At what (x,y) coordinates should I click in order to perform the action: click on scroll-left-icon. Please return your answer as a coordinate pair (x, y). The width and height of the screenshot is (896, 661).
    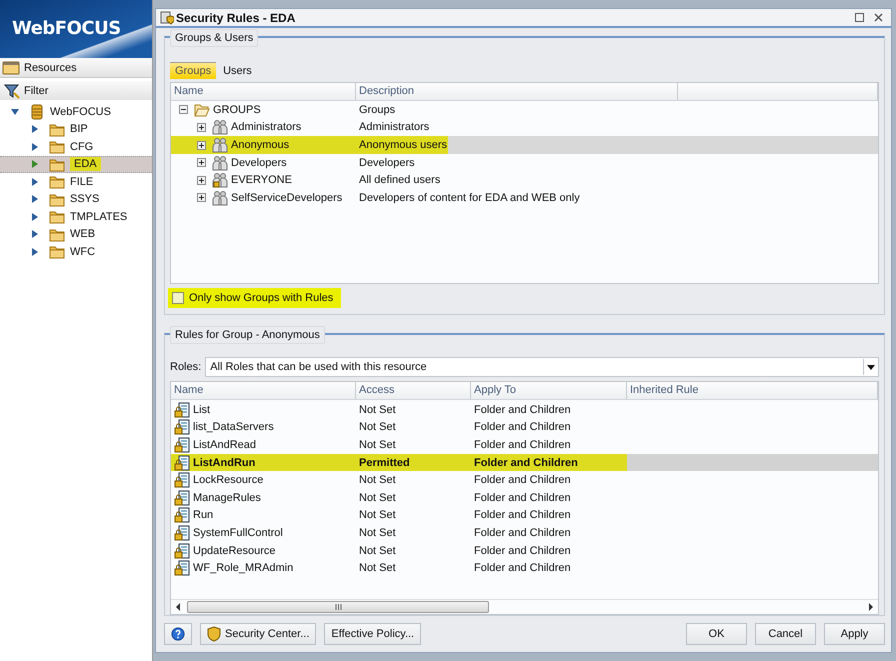
    Looking at the image, I should click on (178, 607).